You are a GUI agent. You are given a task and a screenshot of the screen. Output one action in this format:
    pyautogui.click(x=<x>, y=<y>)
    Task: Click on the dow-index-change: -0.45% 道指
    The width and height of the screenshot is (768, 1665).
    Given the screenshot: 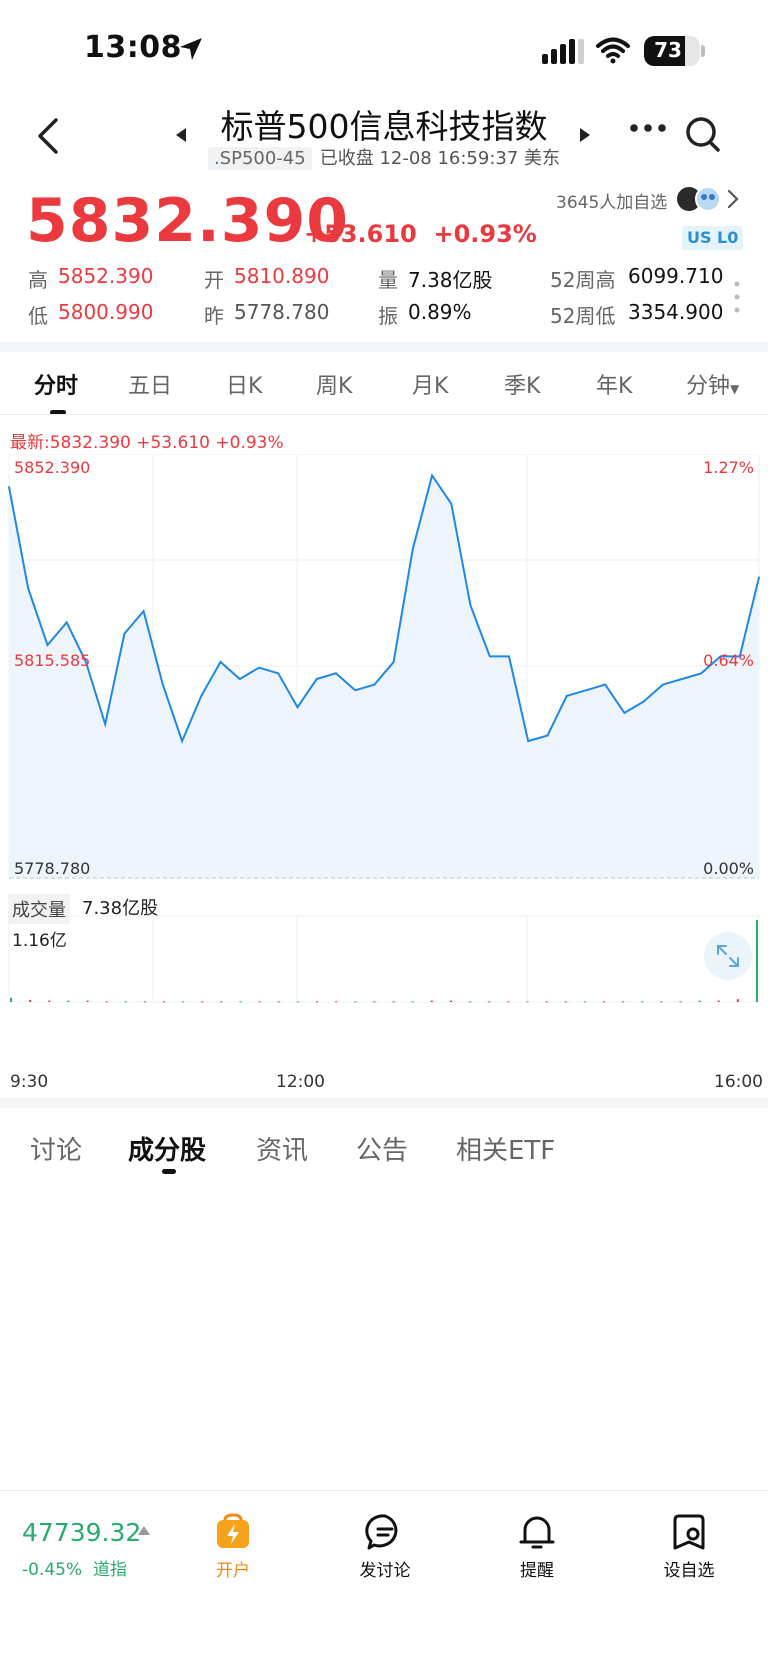 What is the action you would take?
    pyautogui.click(x=74, y=1567)
    